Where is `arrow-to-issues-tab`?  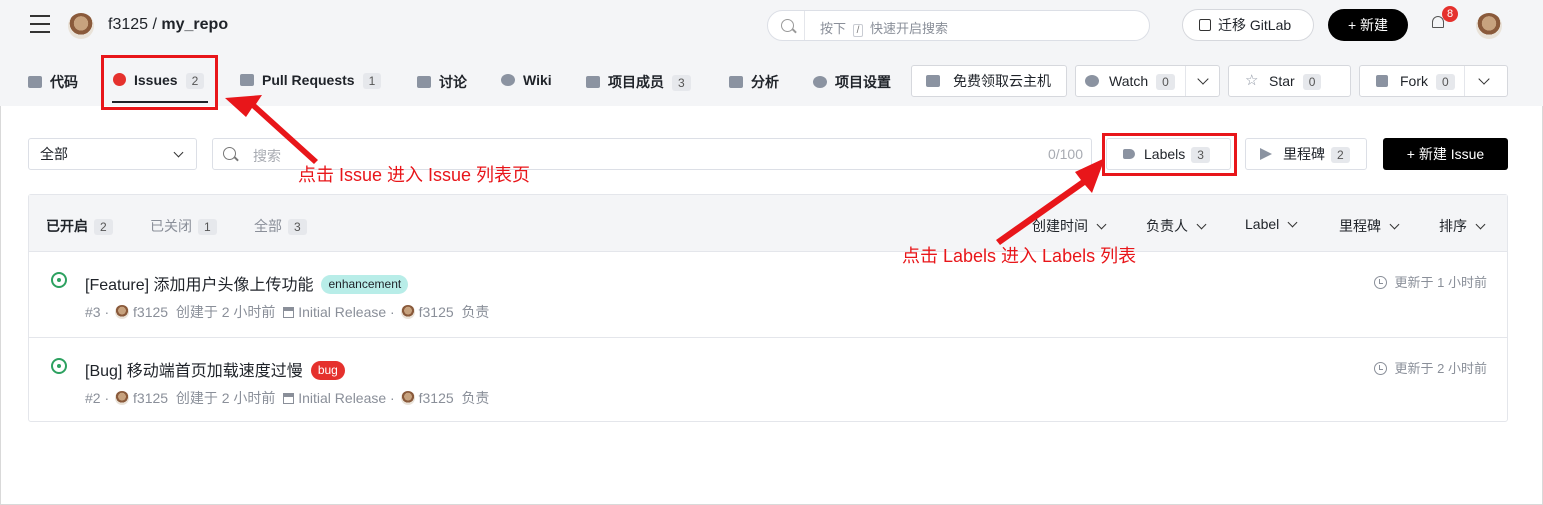 arrow-to-issues-tab is located at coordinates (271, 129).